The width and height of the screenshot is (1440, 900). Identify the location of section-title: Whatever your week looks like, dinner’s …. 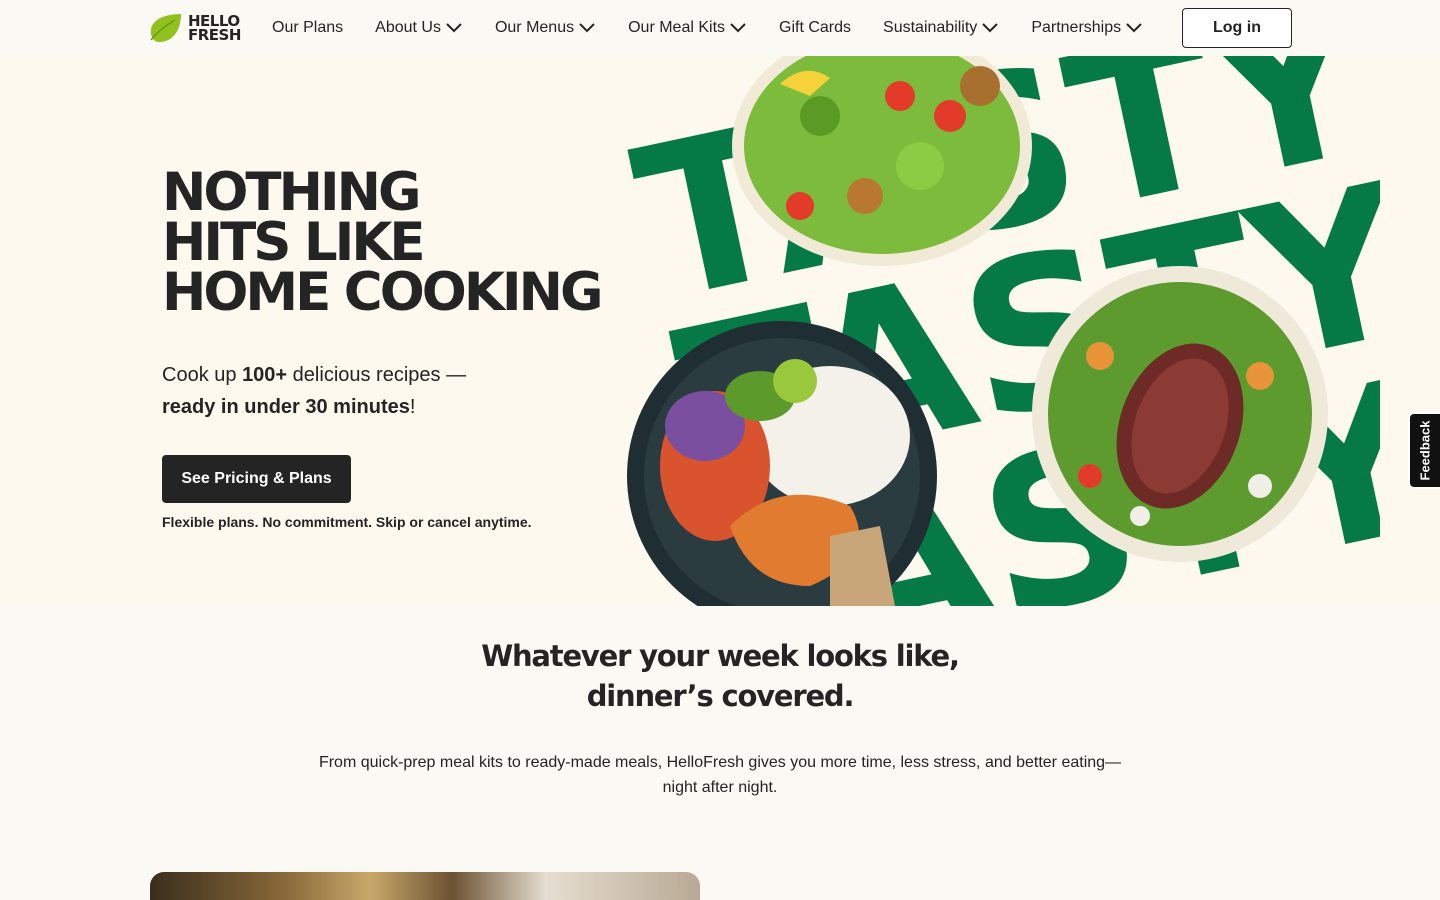
(720, 676).